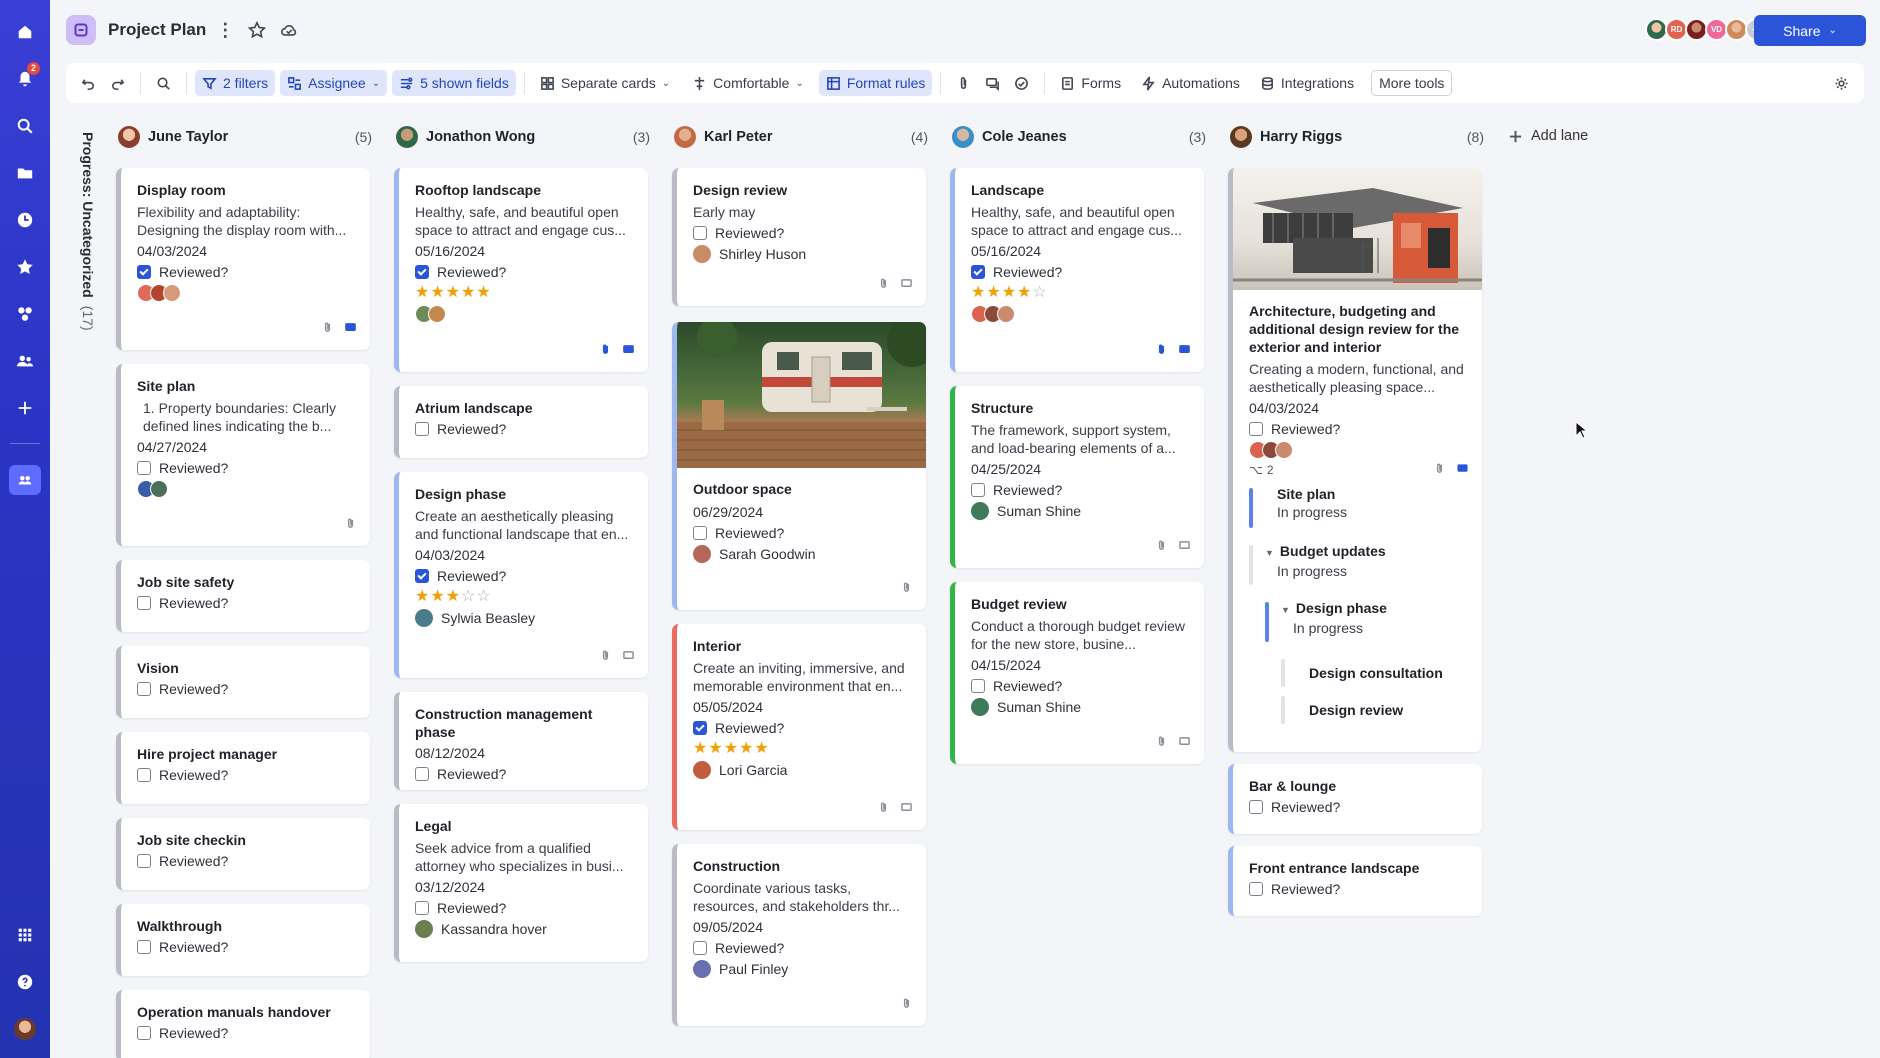 Image resolution: width=1880 pixels, height=1058 pixels. I want to click on board-icon, so click(25, 479).